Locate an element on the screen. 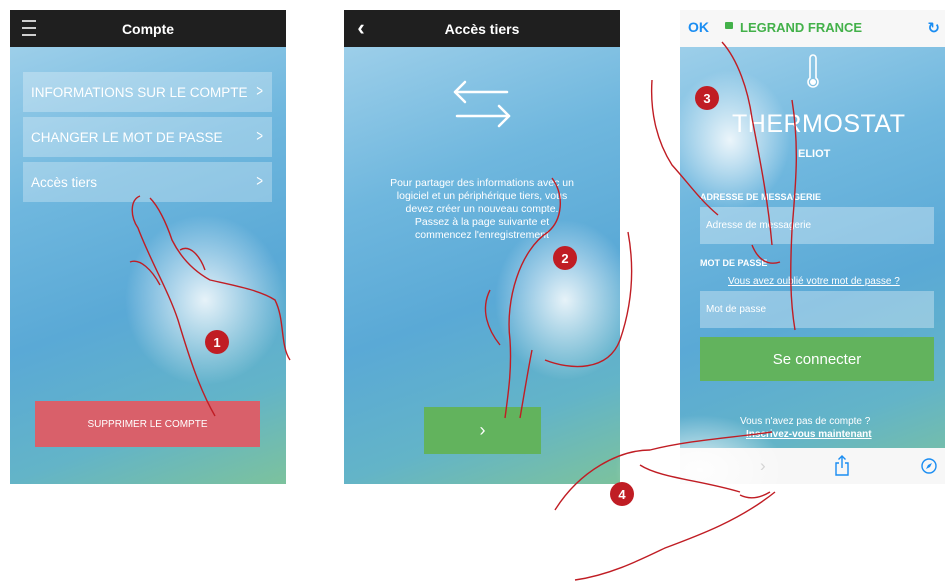  hand-pointer-2-icon is located at coordinates (559, 298).